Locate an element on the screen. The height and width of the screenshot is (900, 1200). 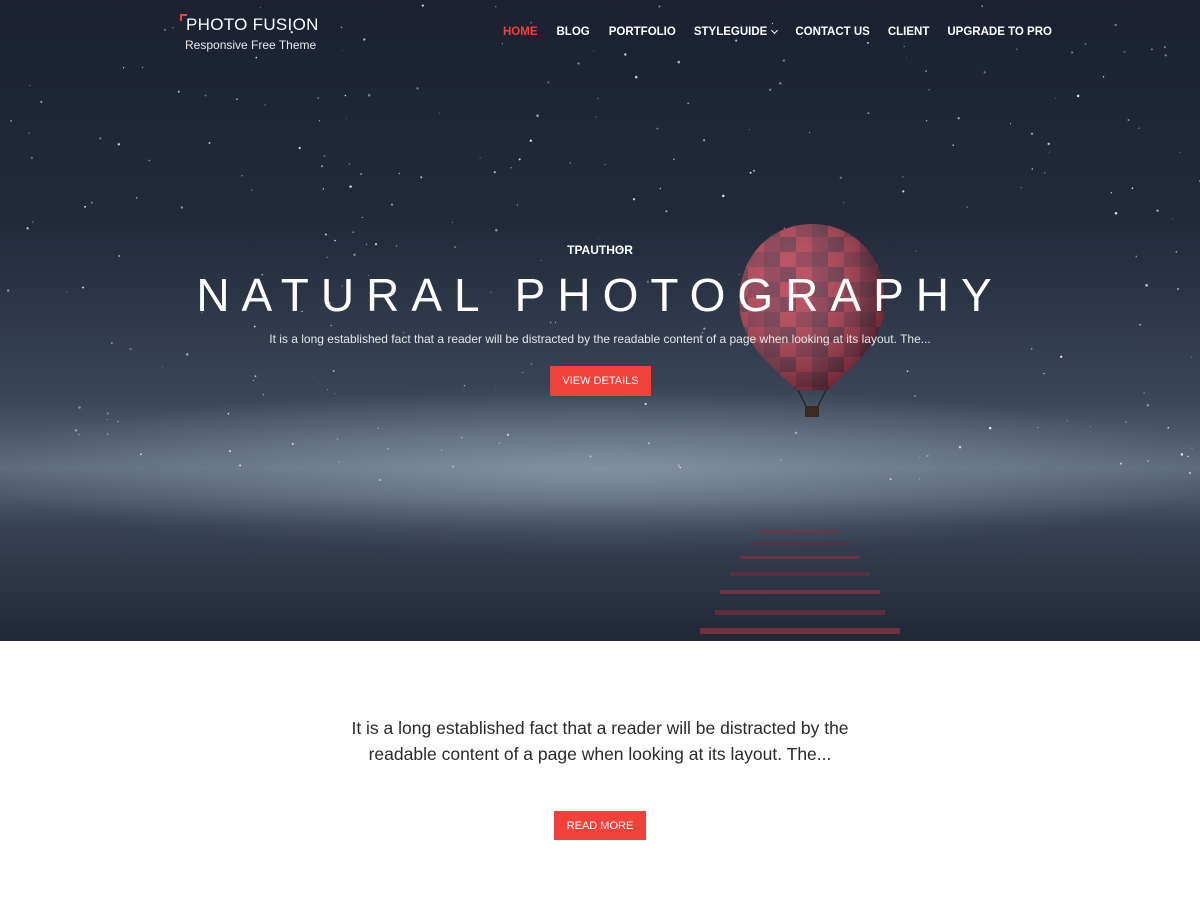
hero-author: TPAUTHOR is located at coordinates (600, 250).